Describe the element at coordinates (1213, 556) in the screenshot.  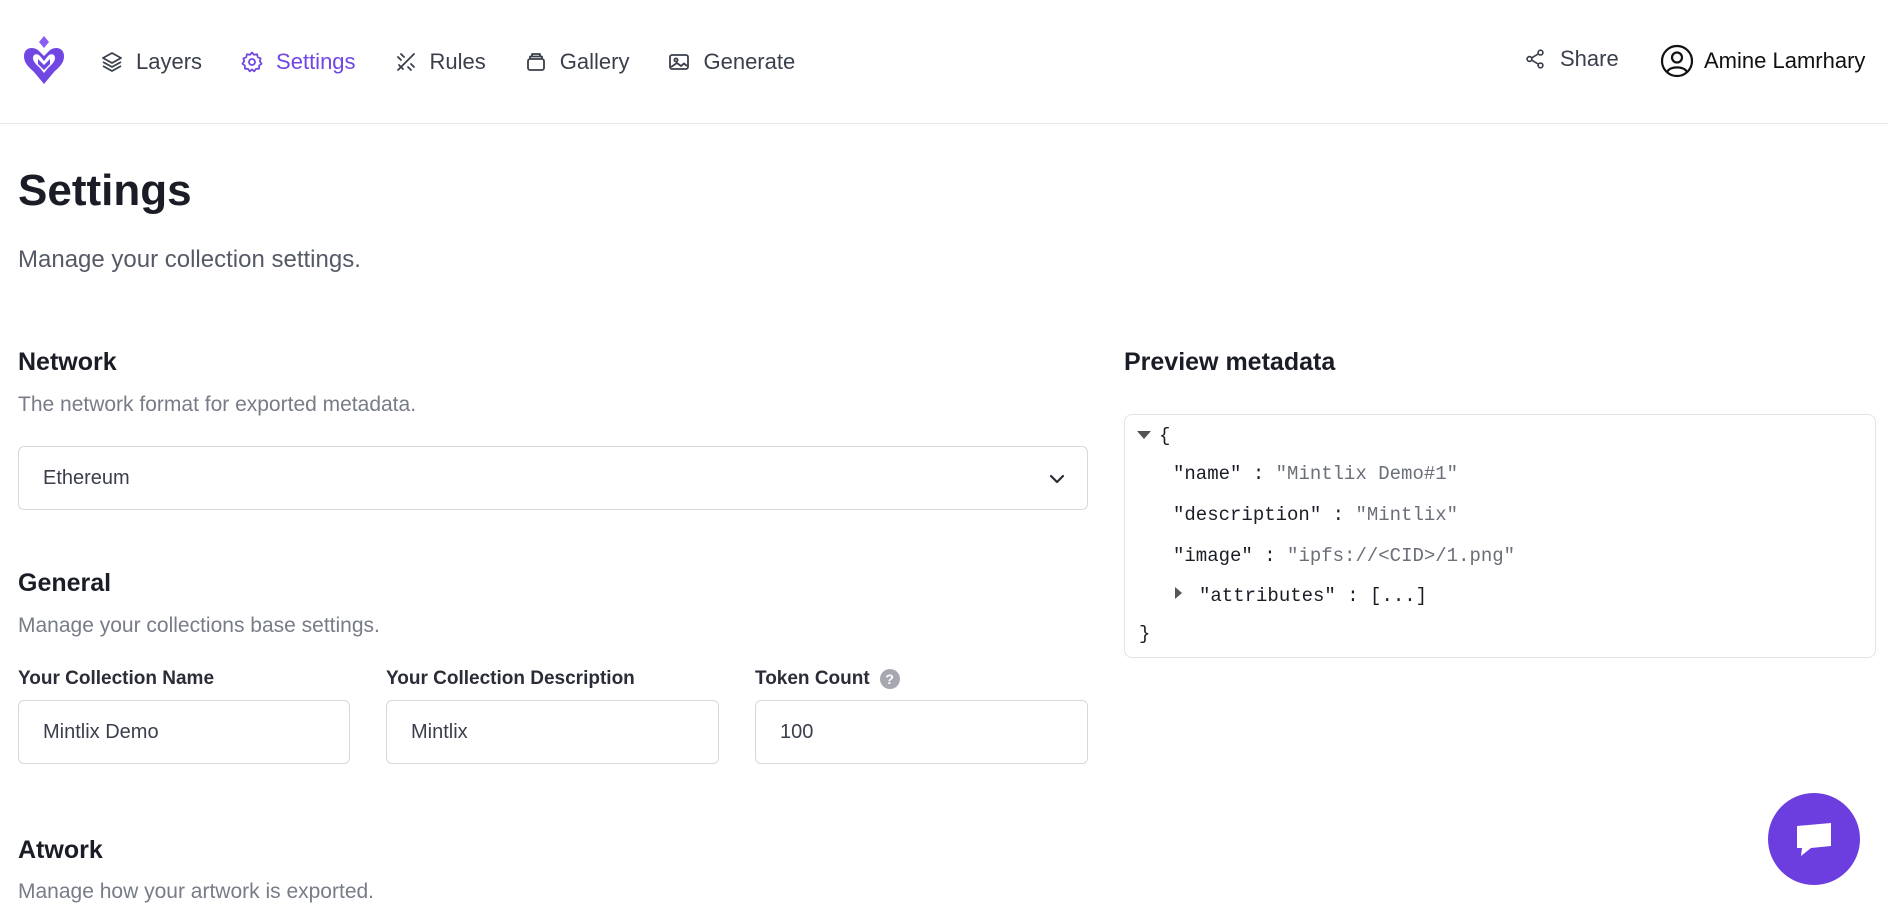
I see `json-key-image: "image"` at that location.